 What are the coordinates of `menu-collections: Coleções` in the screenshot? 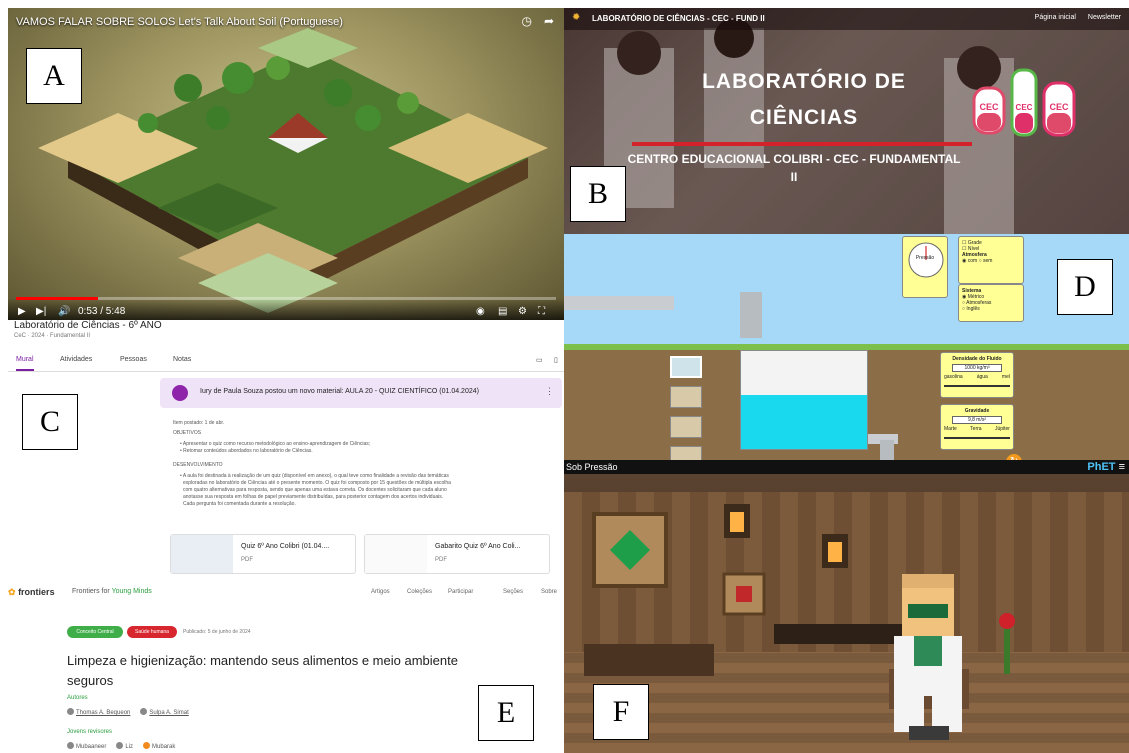 It's located at (419, 592).